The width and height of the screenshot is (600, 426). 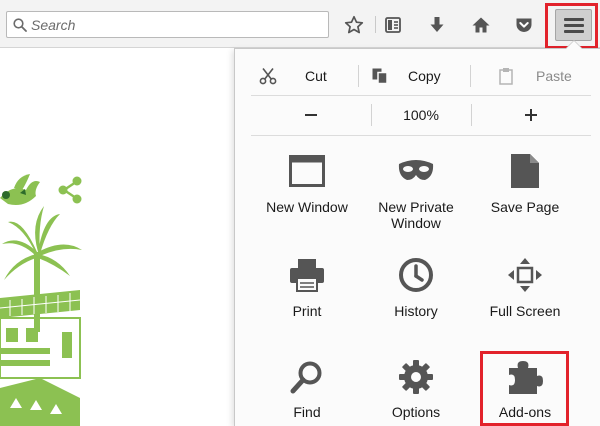 I want to click on pocket-icon, so click(x=524, y=25).